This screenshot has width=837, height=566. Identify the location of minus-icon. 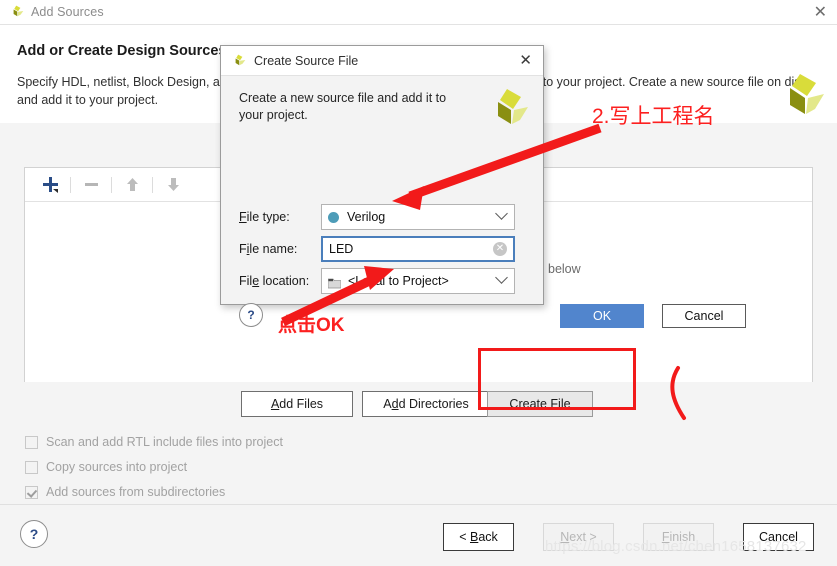
(91, 185).